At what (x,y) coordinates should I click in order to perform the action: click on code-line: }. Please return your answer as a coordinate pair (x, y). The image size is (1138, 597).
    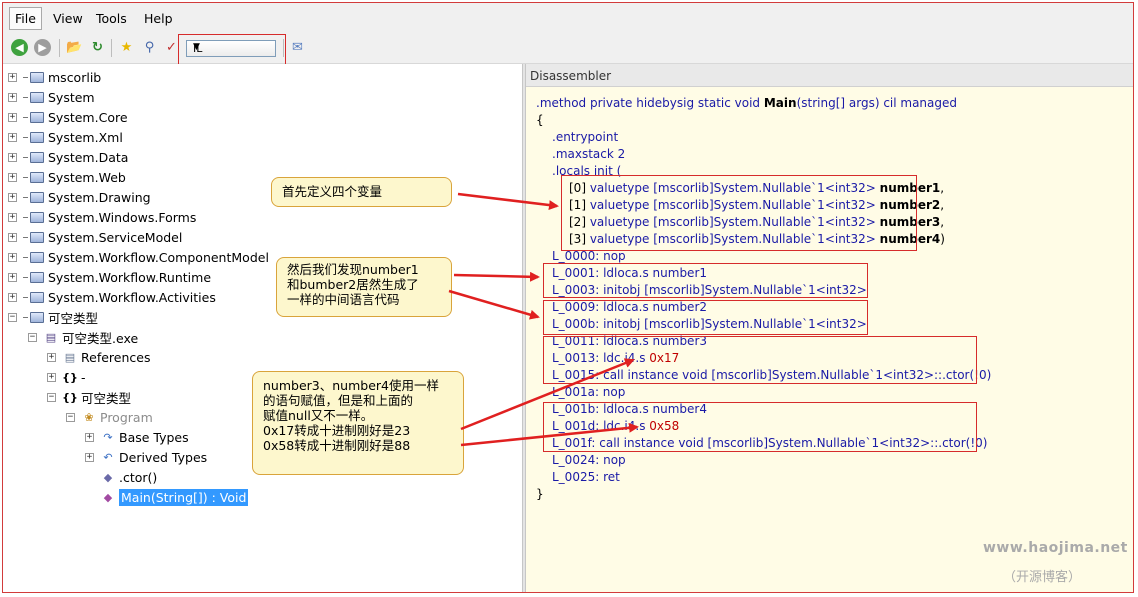
    Looking at the image, I should click on (540, 494).